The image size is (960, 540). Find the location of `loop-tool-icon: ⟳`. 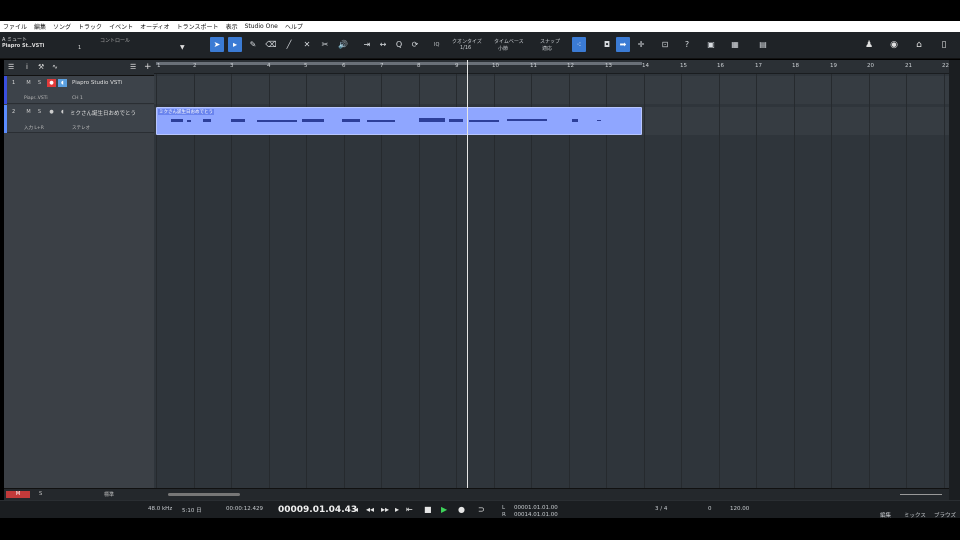

loop-tool-icon: ⟳ is located at coordinates (415, 44).